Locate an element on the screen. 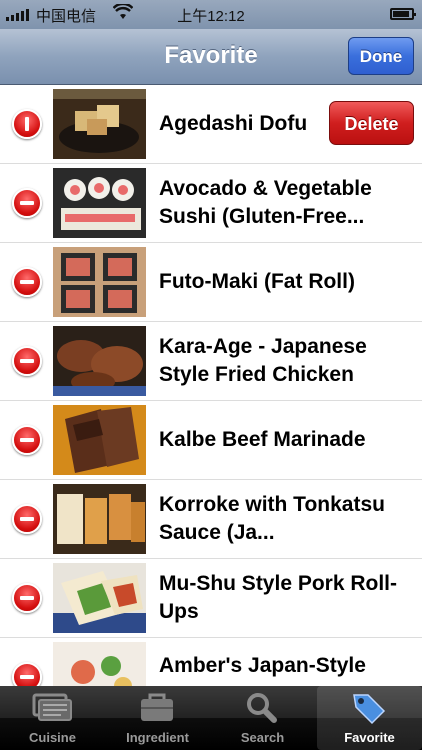 The image size is (422, 750). list-item: Kalbe Beef Marinade is located at coordinates (211, 440).